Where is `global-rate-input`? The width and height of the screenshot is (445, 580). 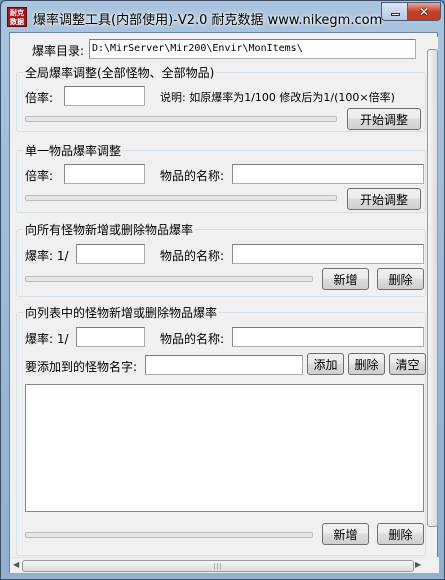 global-rate-input is located at coordinates (104, 96).